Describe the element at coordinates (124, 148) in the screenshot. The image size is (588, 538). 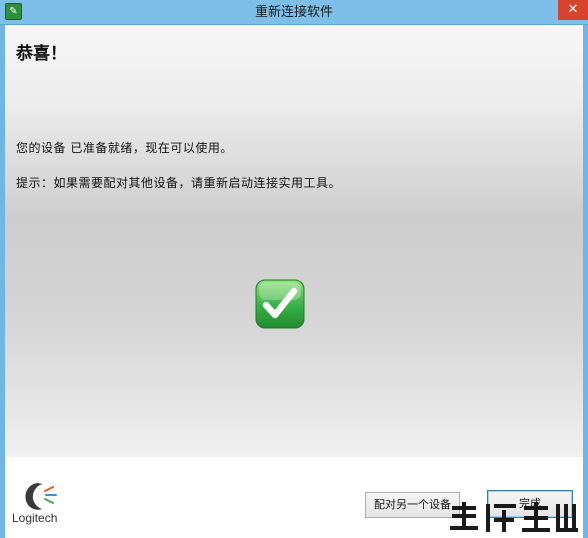
I see `ready-message: 您的设备 已准备就绪，现在可以使用。` at that location.